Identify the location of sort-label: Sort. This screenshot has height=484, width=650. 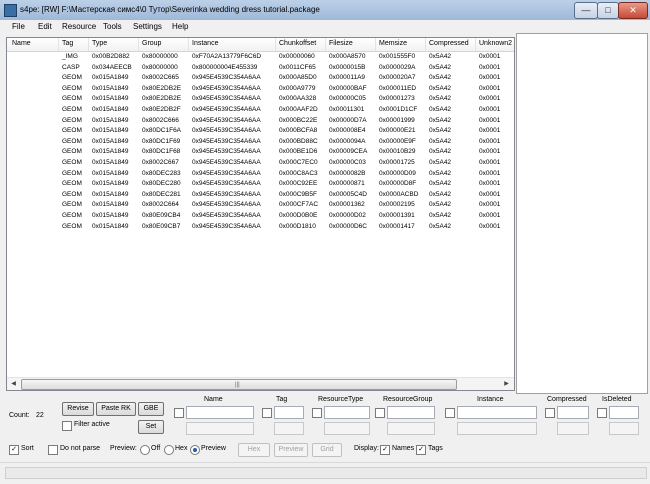
(27, 448).